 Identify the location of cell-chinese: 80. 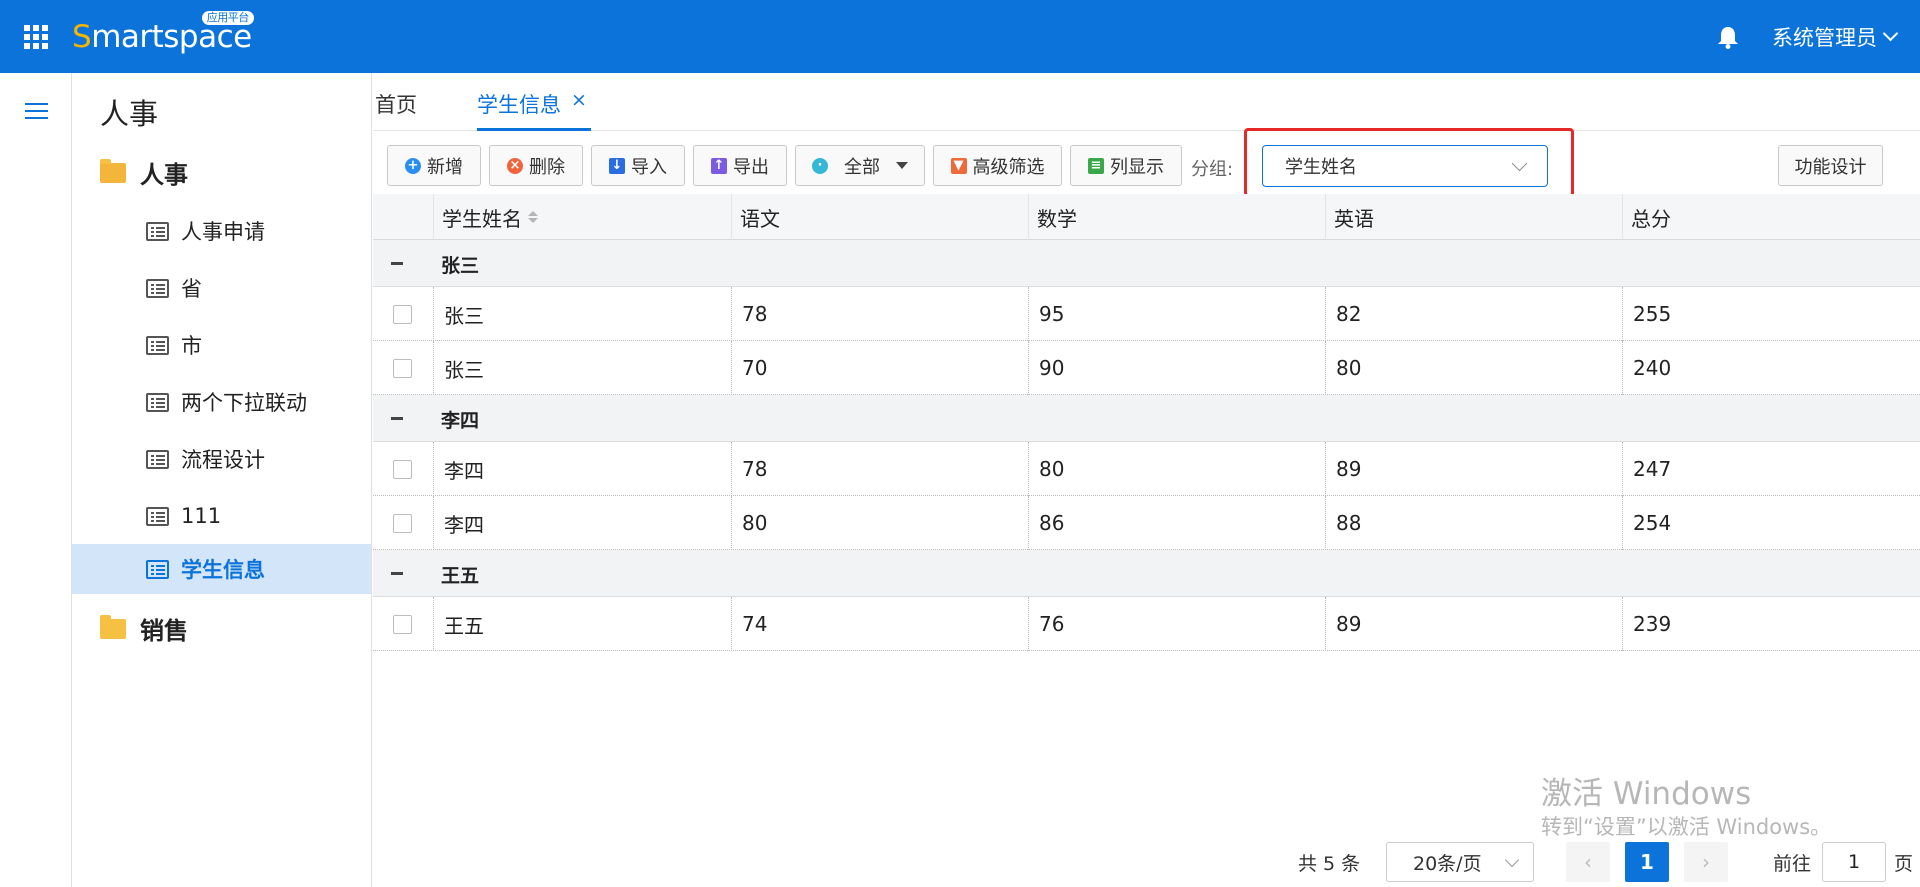
(879, 523).